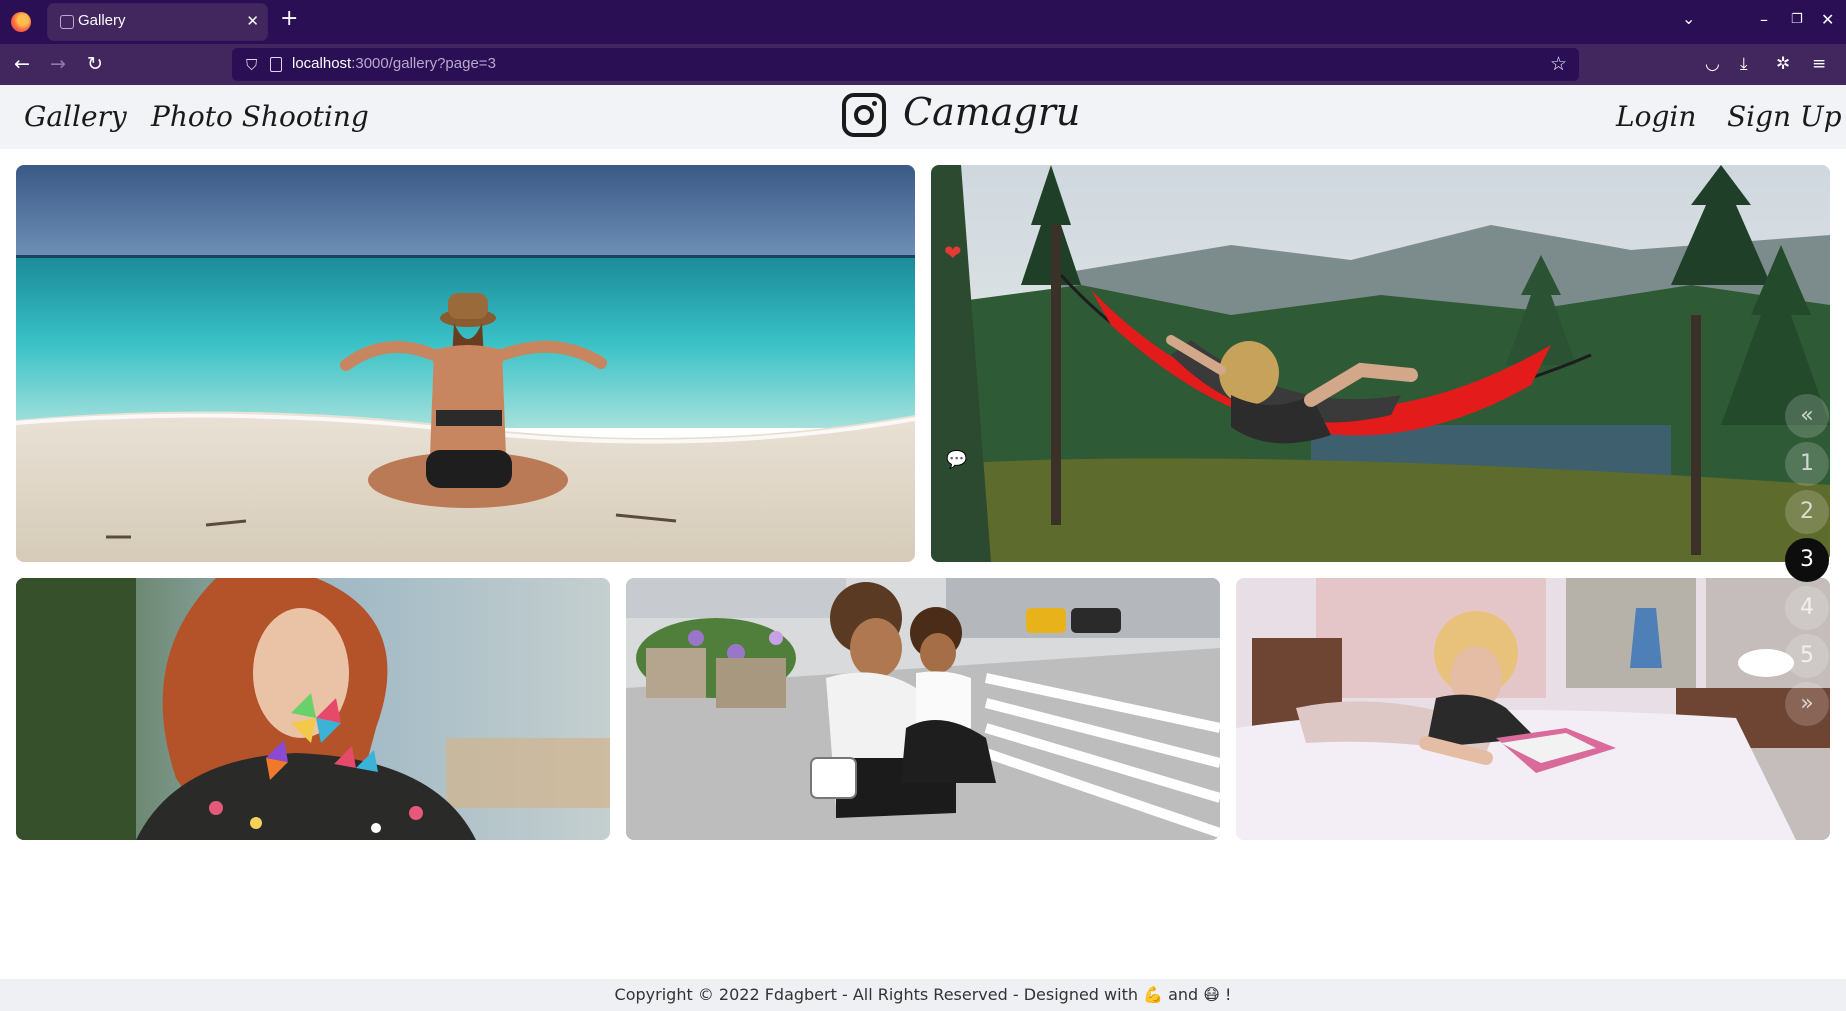  What do you see at coordinates (260, 116) in the screenshot?
I see `nav-photo-shooting-link: Photo Shooting` at bounding box center [260, 116].